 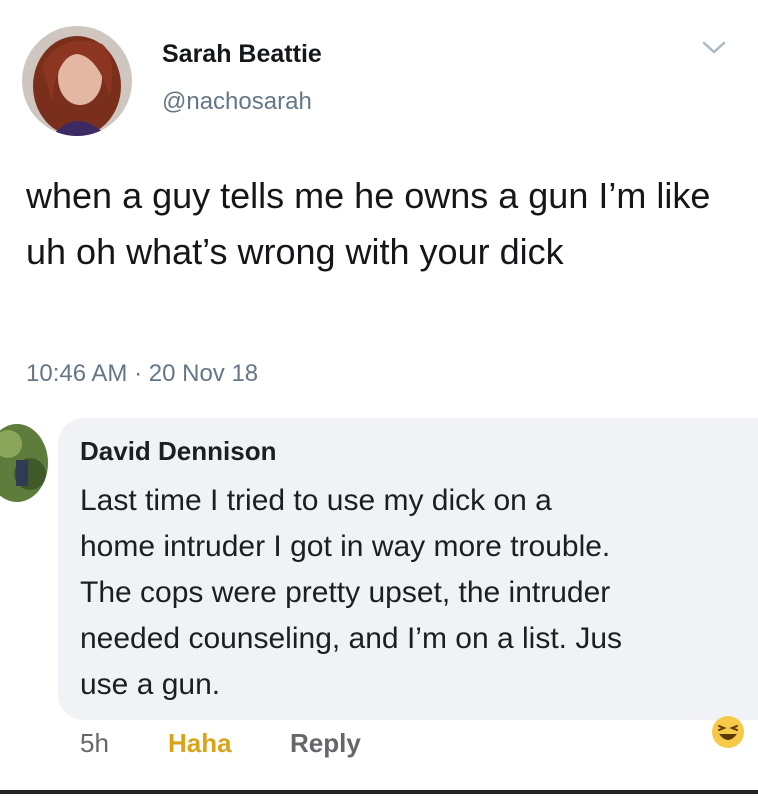 I want to click on divider, so click(x=379, y=792).